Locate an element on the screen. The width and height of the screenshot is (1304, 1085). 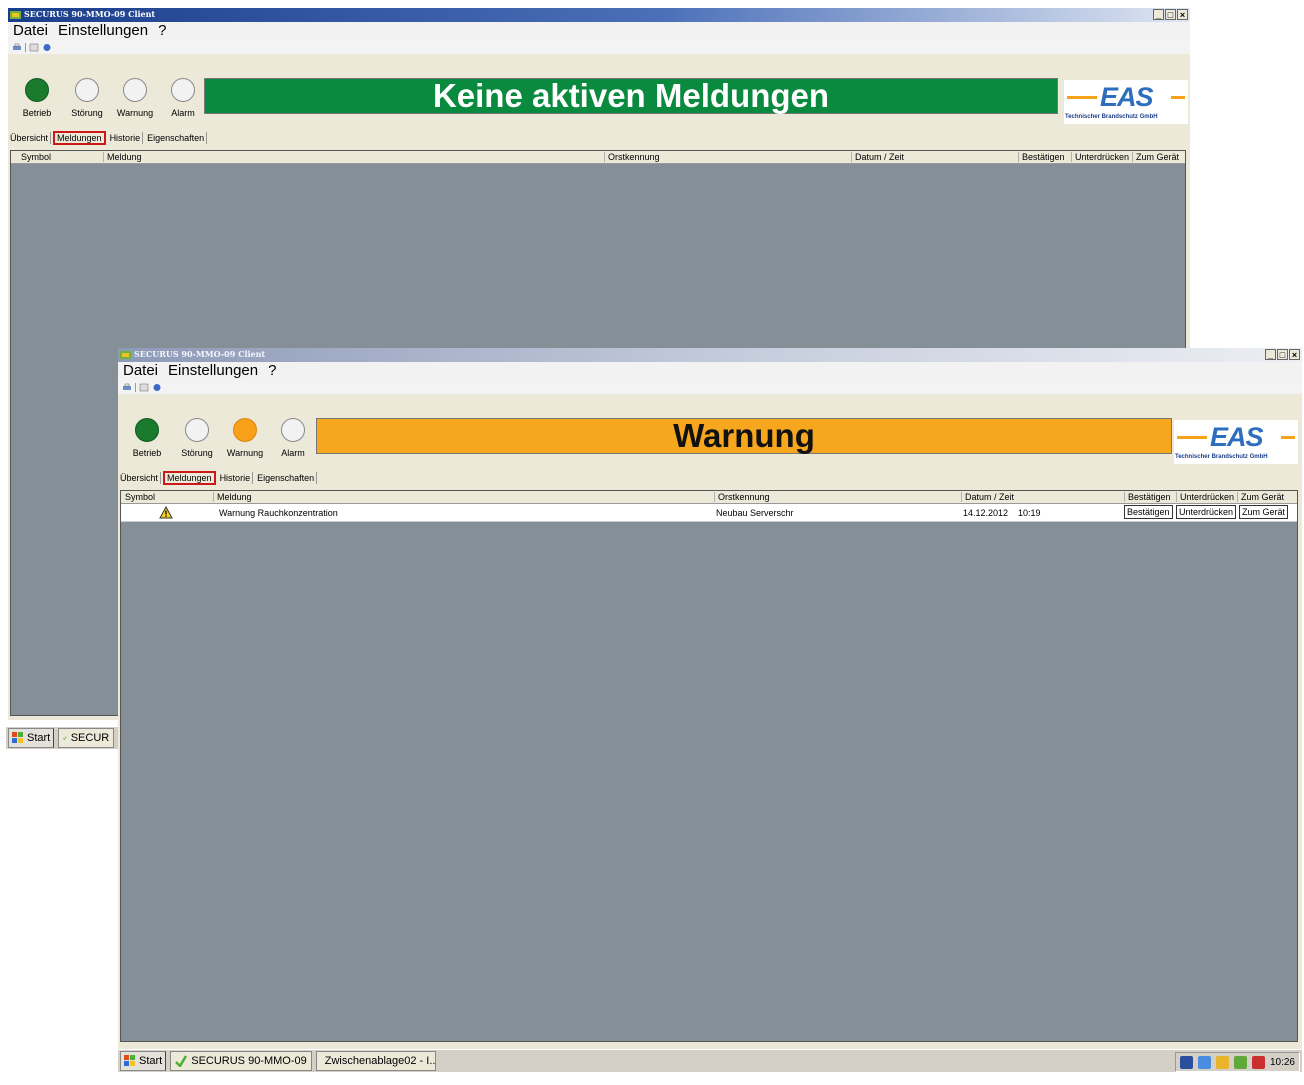
system-tray: 10:26 is located at coordinates (1237, 1062).